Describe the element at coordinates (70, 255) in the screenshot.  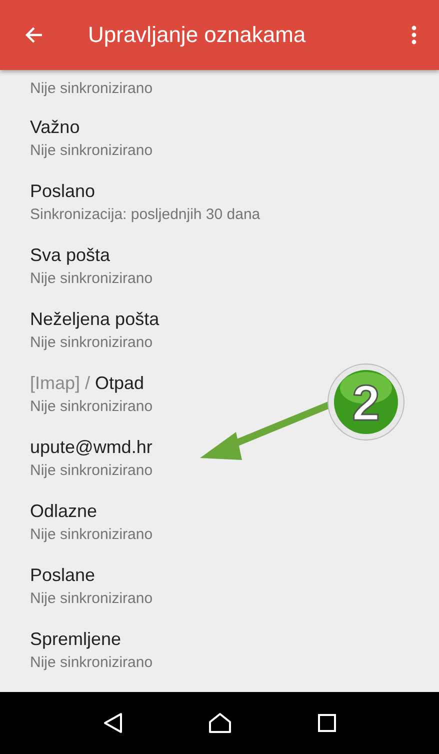
I see `label-name: Sva pošta` at that location.